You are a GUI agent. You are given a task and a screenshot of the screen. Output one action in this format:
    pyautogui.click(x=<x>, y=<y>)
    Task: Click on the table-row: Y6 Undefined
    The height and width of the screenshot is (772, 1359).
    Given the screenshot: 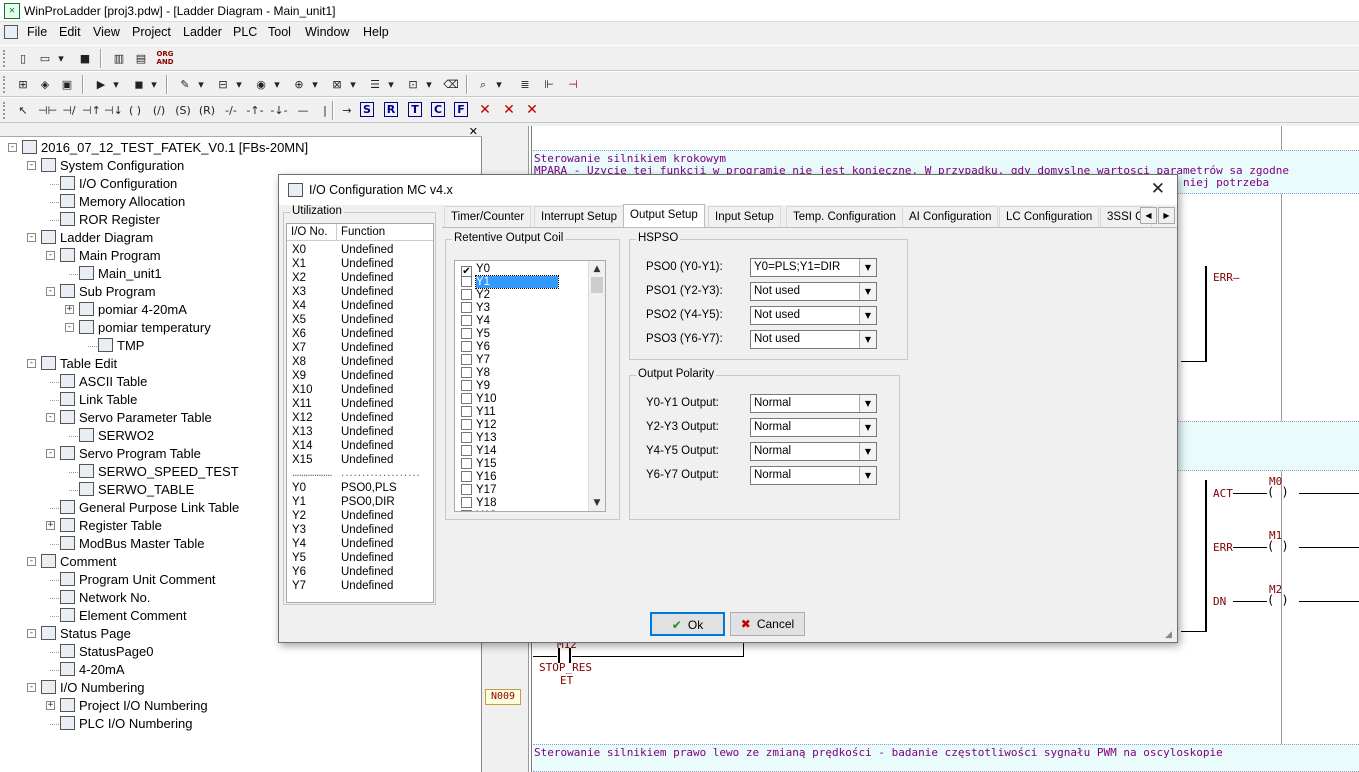 What is the action you would take?
    pyautogui.click(x=360, y=572)
    